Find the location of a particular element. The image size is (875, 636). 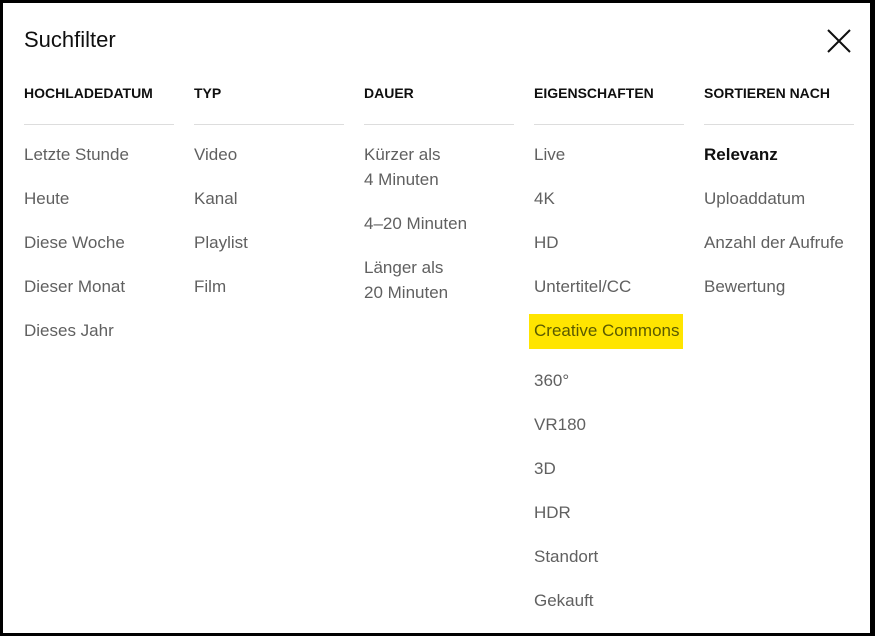

dialog-title: Suchfilter is located at coordinates (70, 39).